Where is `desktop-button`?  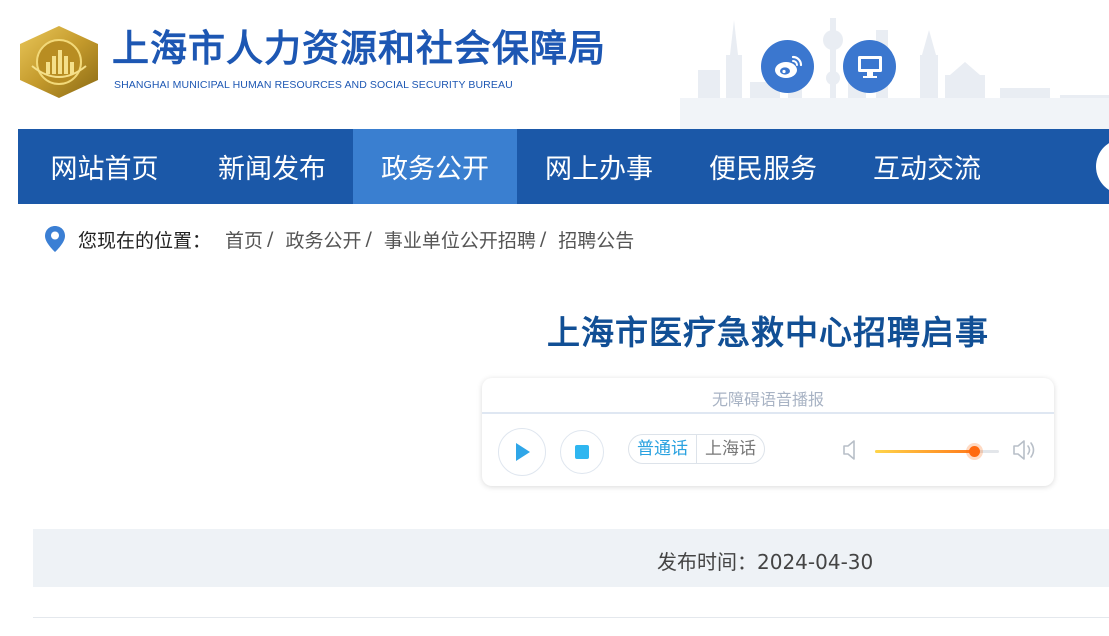
desktop-button is located at coordinates (869, 66).